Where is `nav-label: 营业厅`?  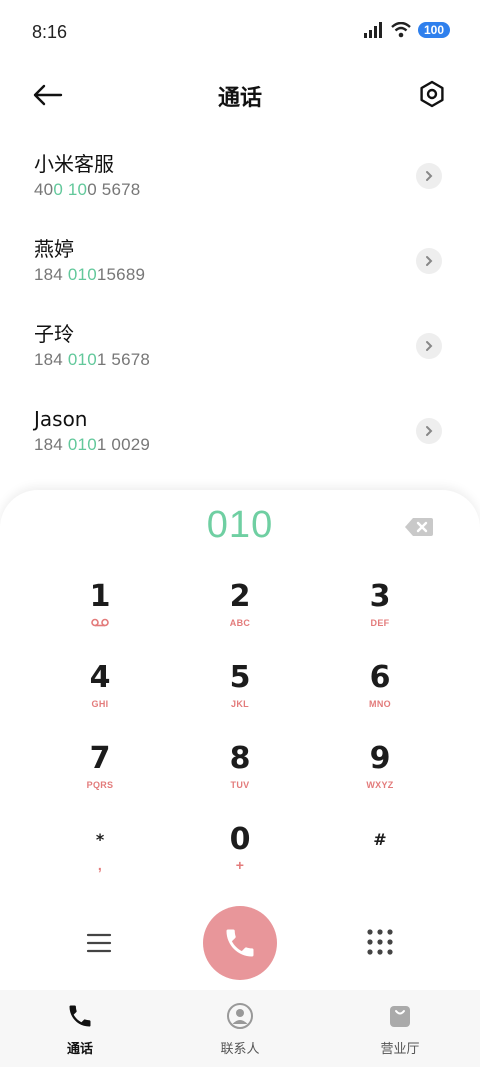
nav-label: 营业厅 is located at coordinates (400, 1049).